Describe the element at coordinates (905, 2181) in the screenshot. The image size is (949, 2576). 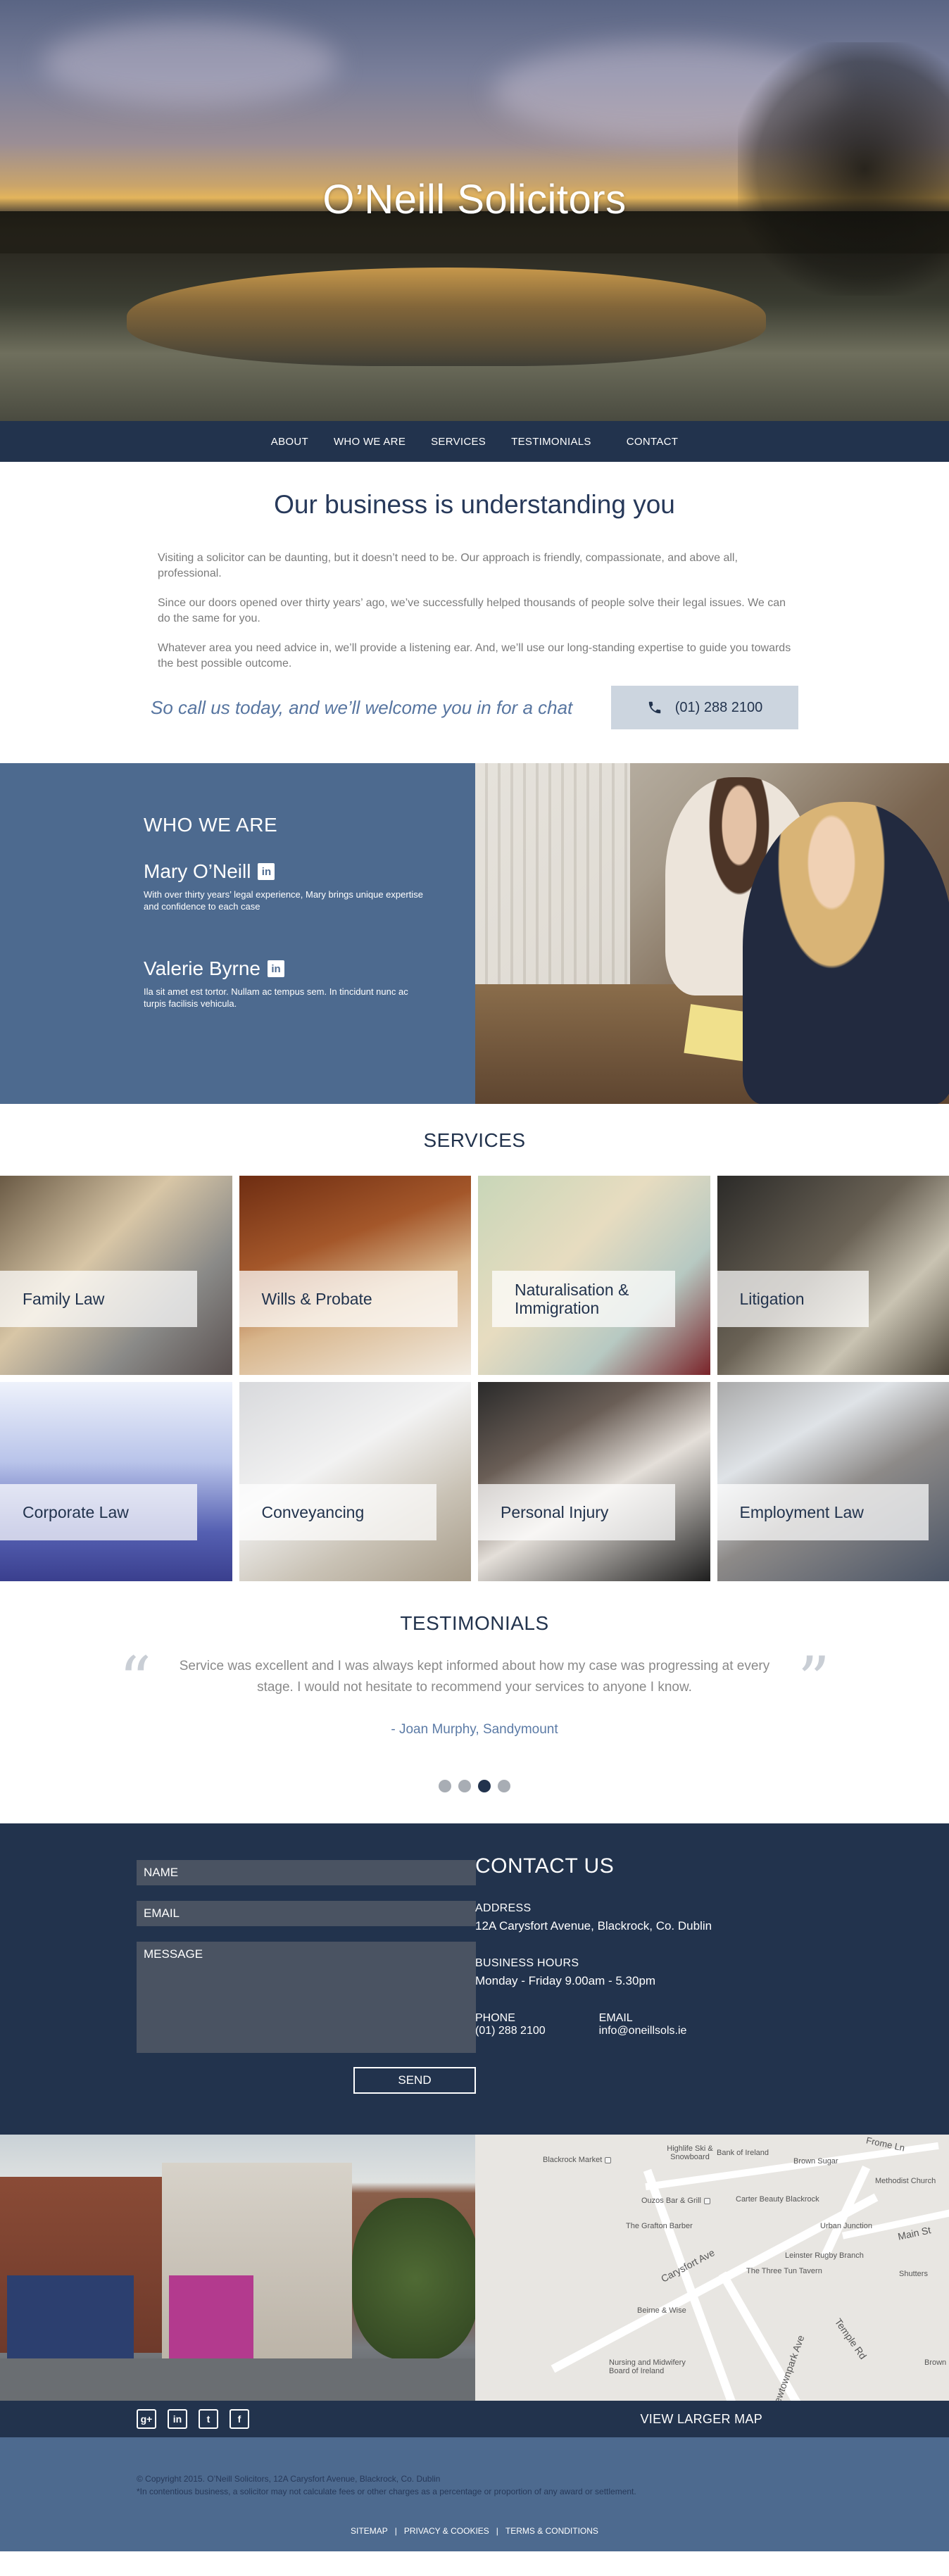
I see `map-label: Methodist Church` at that location.